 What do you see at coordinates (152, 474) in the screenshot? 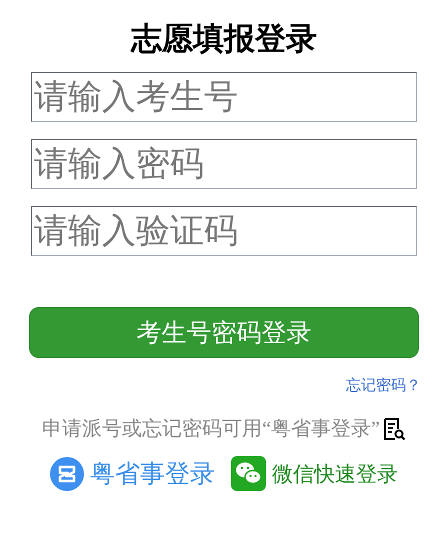
I see `alt-login-label: 粤省事登录` at bounding box center [152, 474].